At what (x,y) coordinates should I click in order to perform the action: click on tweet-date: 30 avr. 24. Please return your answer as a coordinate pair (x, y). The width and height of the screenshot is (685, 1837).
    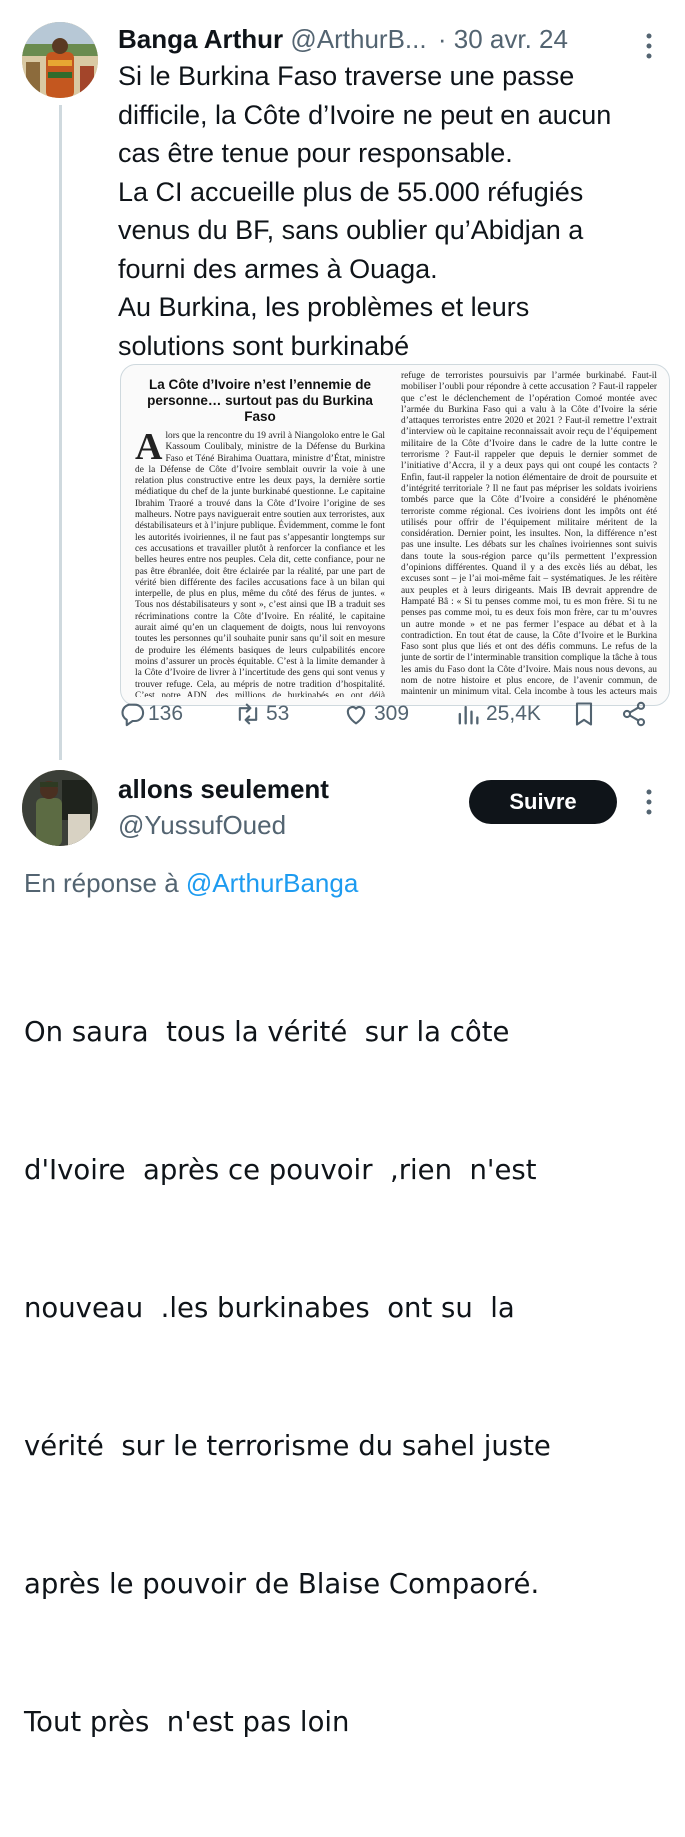
    Looking at the image, I should click on (511, 39).